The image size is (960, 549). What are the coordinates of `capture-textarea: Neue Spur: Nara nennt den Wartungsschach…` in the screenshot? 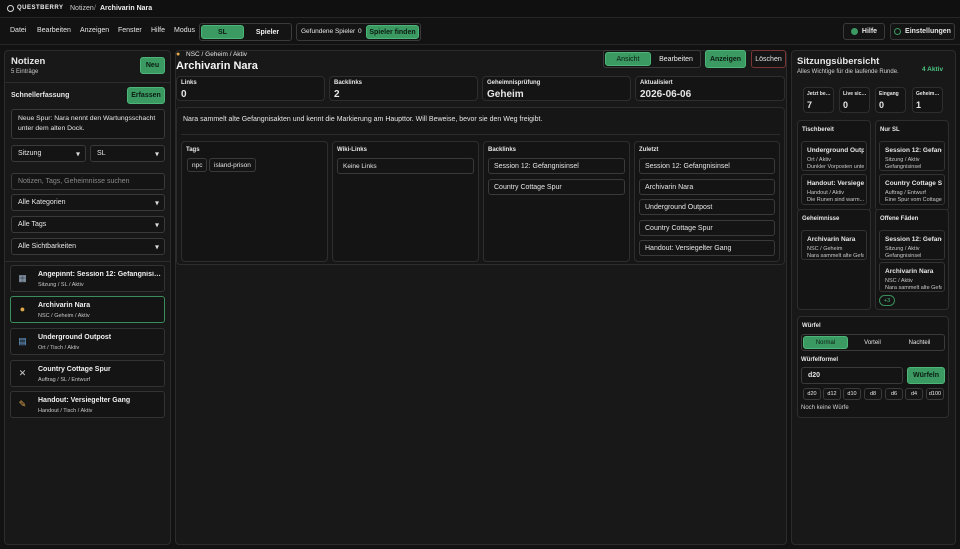 It's located at (88, 124).